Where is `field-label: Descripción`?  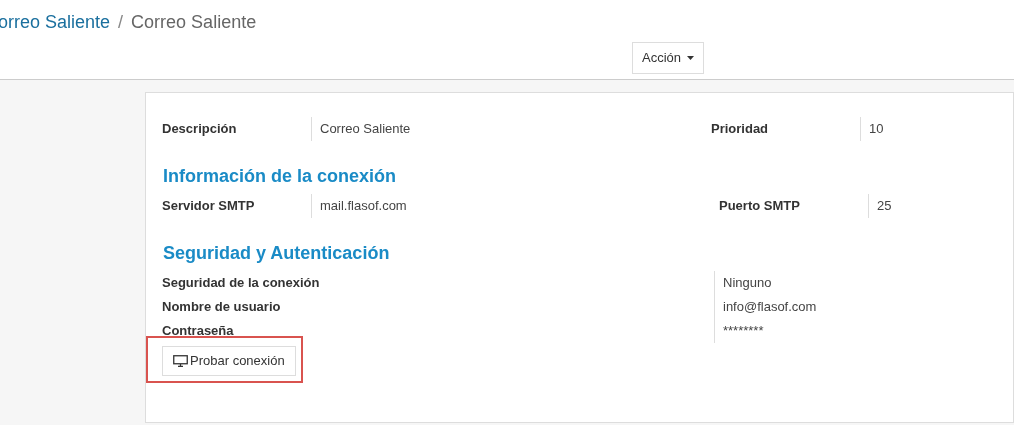 field-label: Descripción is located at coordinates (200, 129).